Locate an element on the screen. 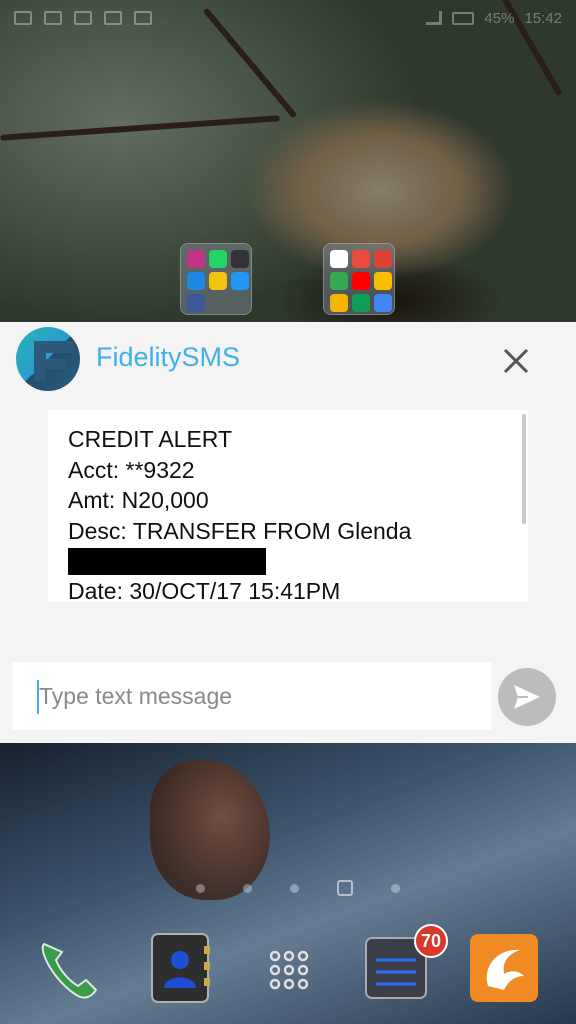 The width and height of the screenshot is (576, 1024). instagram-icon is located at coordinates (196, 259).